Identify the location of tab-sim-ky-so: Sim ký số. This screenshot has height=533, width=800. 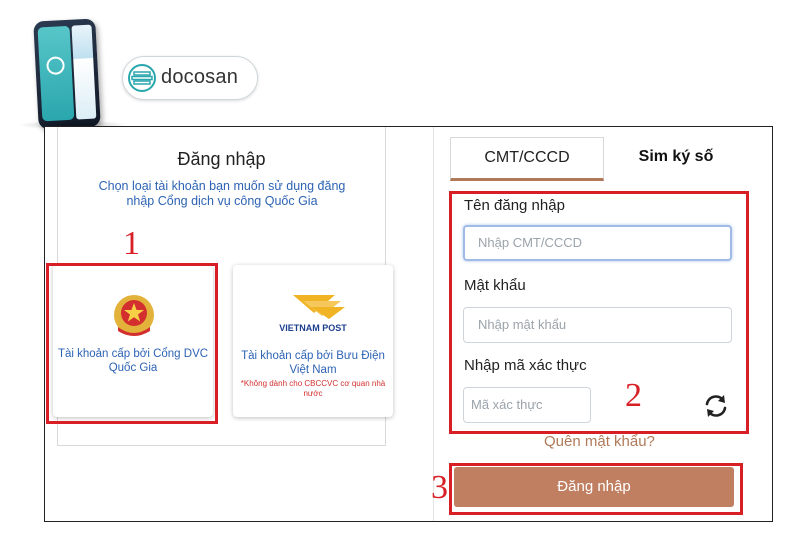
(676, 157).